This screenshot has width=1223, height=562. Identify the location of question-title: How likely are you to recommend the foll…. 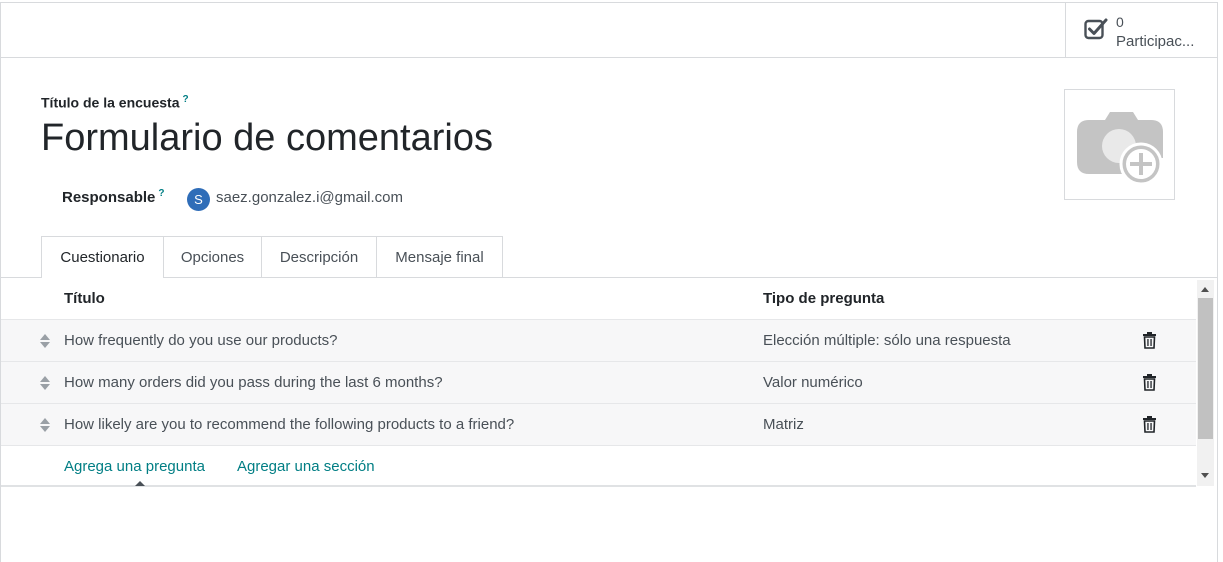
(289, 424).